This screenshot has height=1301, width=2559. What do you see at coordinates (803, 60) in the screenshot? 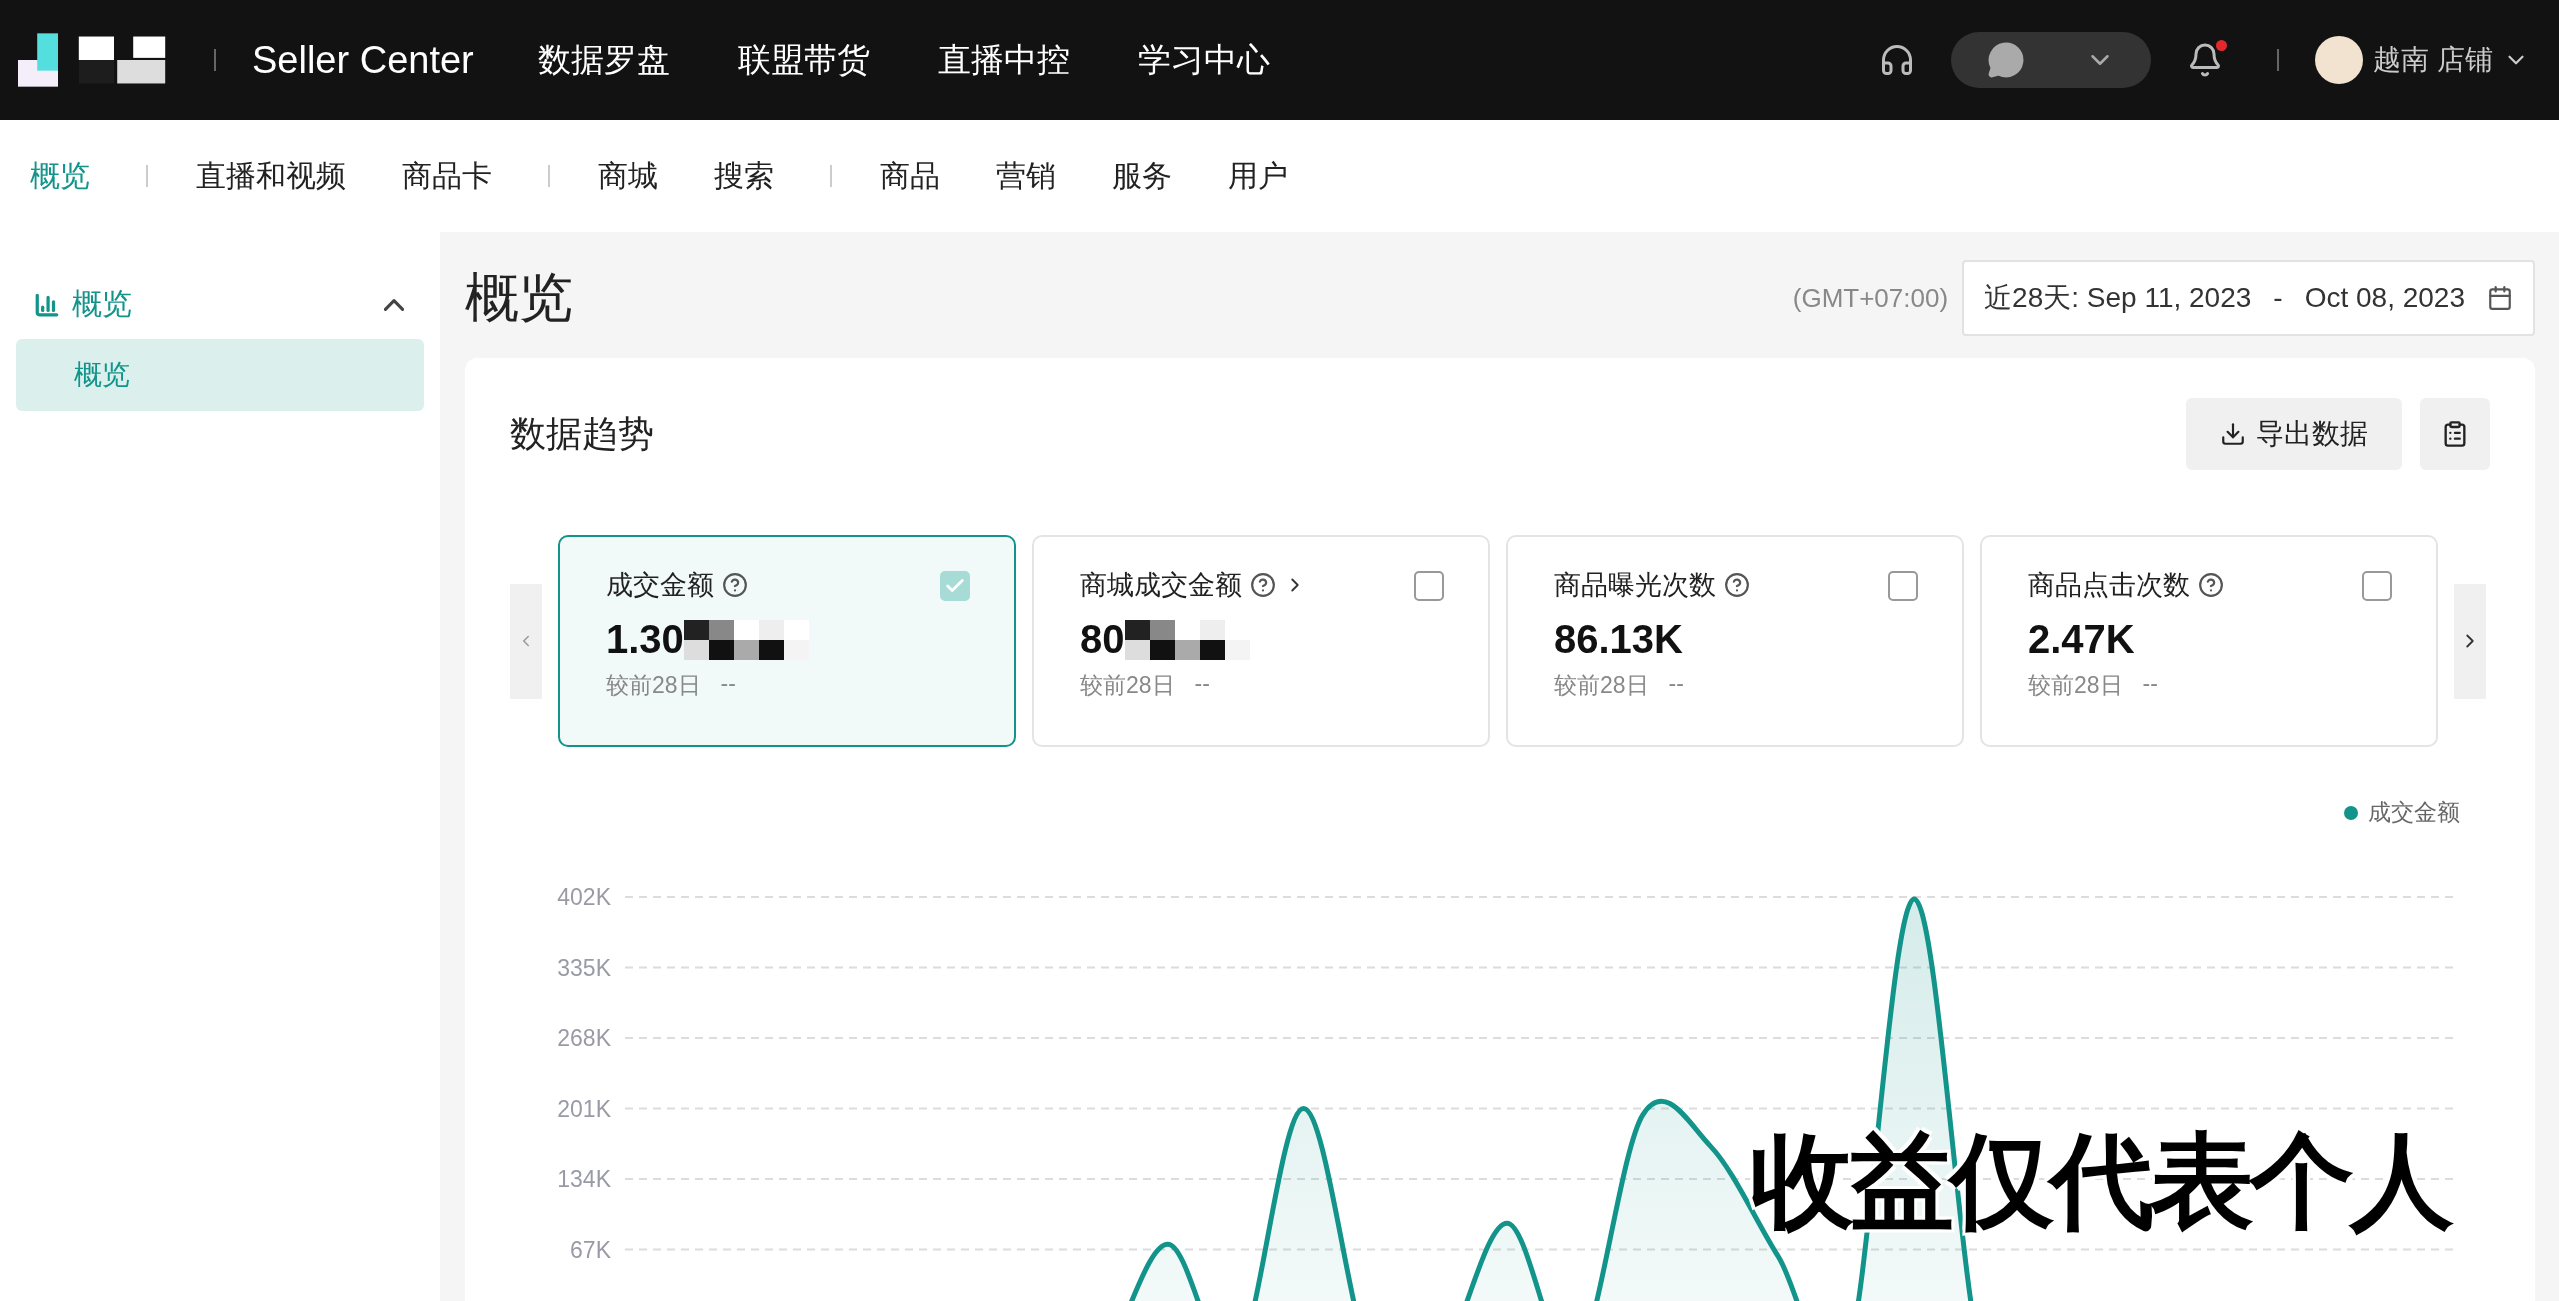
I see `top-nav-link: 联盟带货` at bounding box center [803, 60].